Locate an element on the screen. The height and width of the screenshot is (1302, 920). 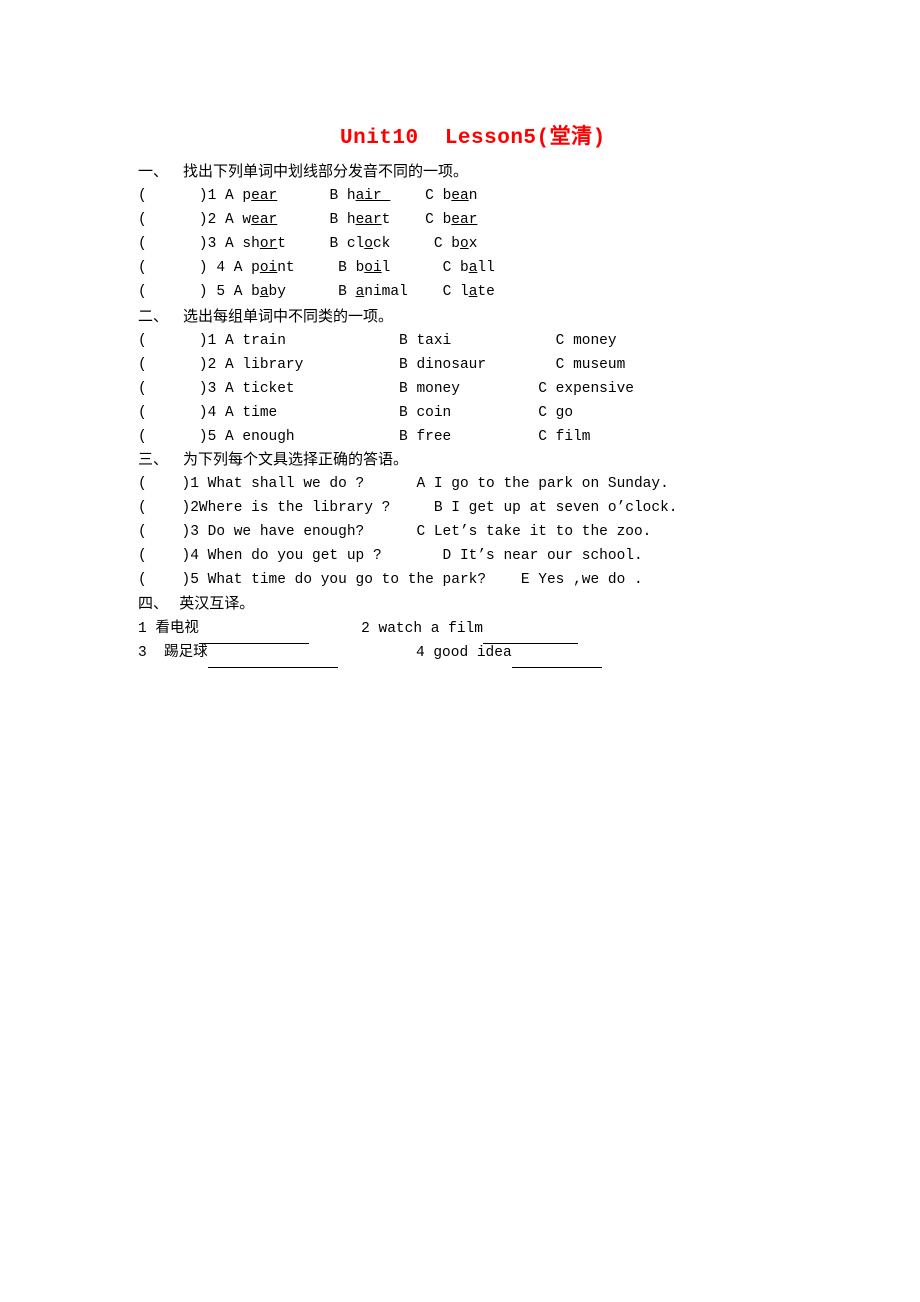
word-suffix: x is located at coordinates (473, 244).